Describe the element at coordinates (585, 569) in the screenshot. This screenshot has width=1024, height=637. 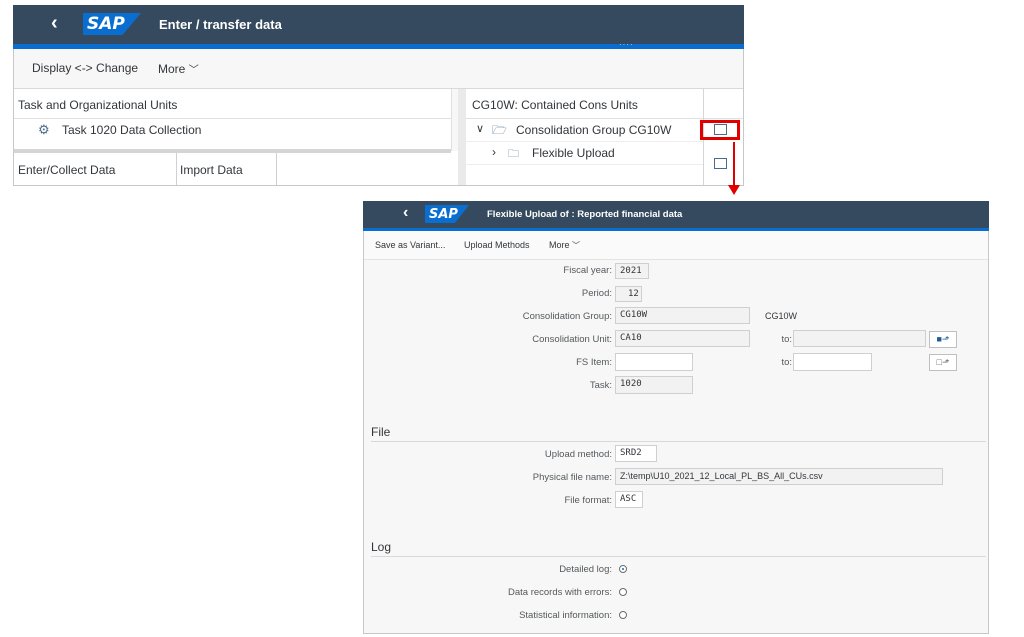
I see `detailed-log-label: Detailed log:` at that location.